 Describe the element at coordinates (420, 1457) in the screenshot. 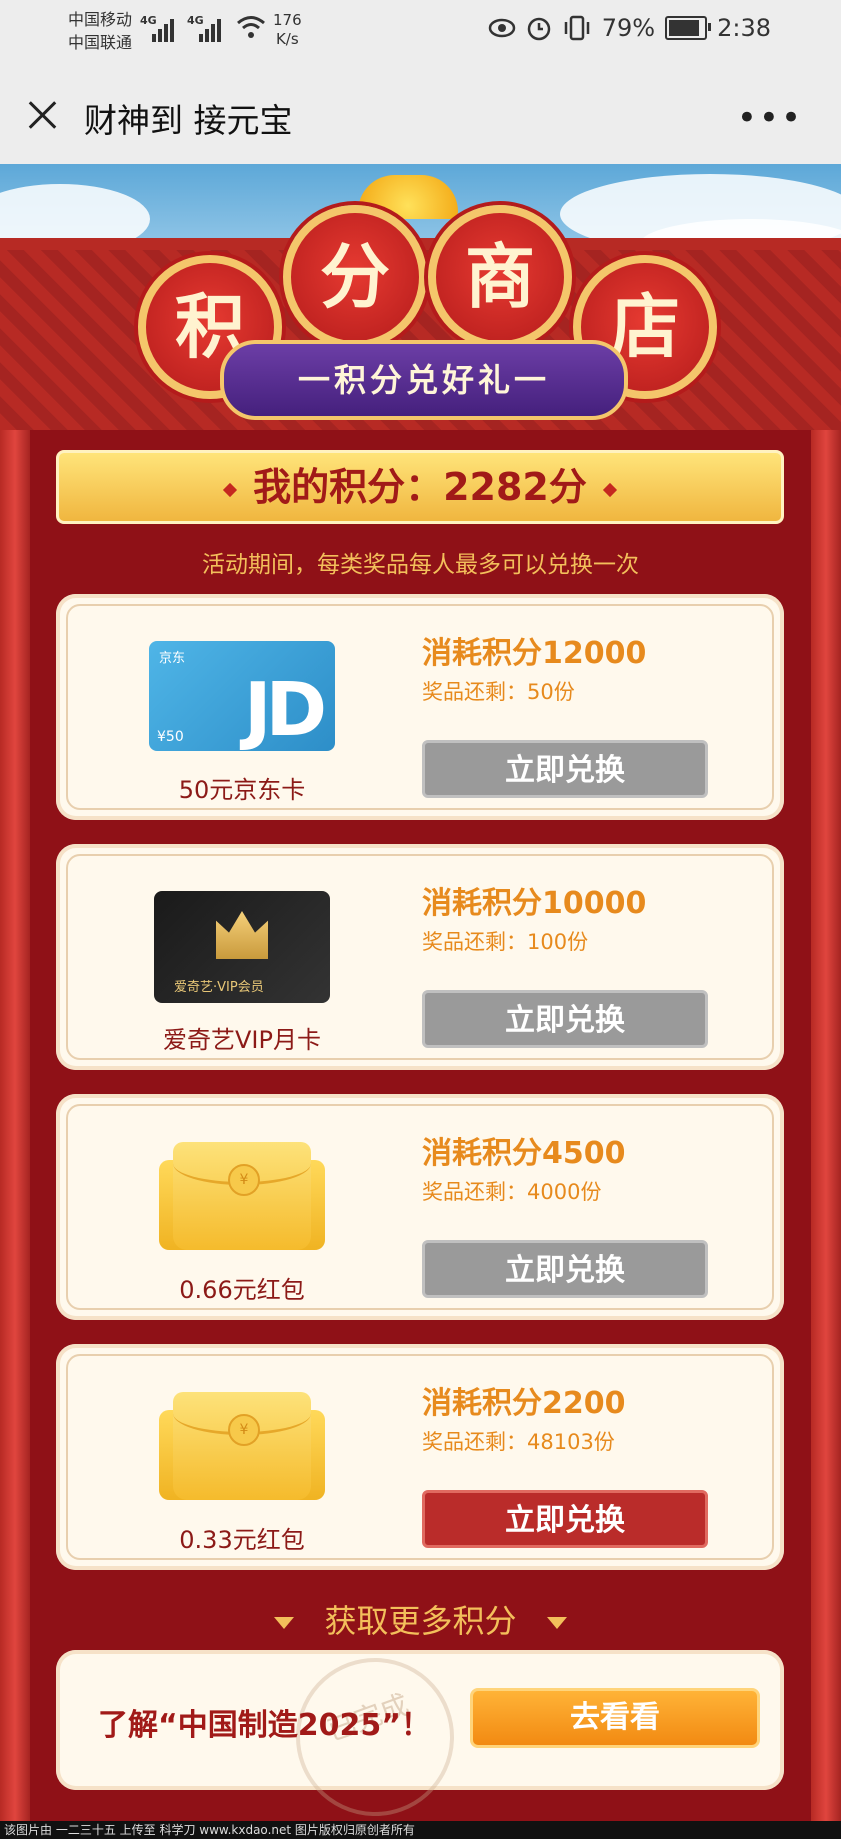

I see `prize-card-redpacket-033: ¥ 0.33元红包 消耗积分2200 奖品还剩：48103份 立即兑换` at that location.